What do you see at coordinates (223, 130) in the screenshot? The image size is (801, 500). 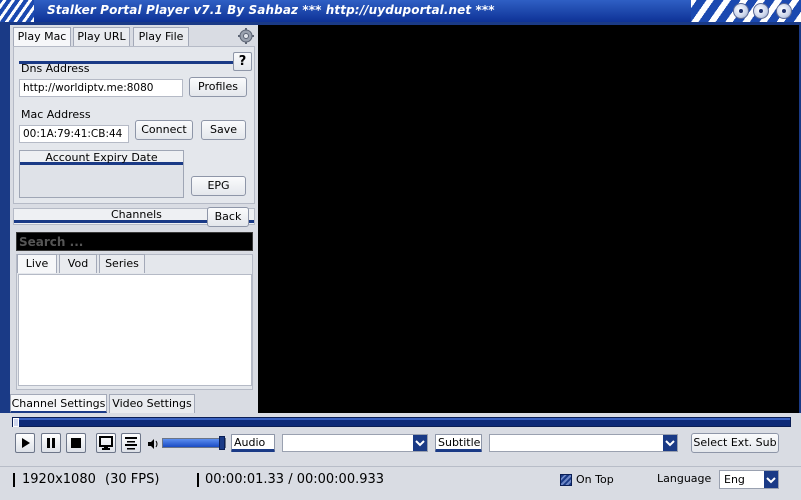 I see `save-button: Save` at bounding box center [223, 130].